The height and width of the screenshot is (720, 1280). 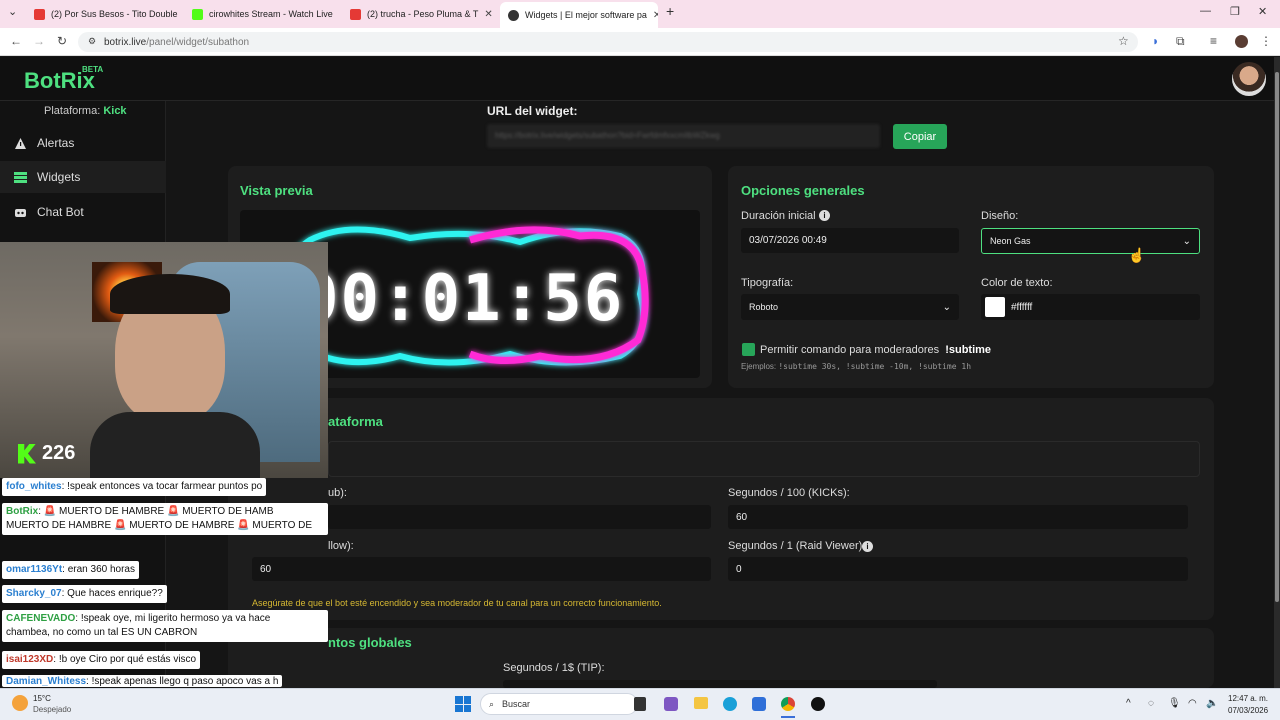 I want to click on font-label: Tipografía:, so click(x=767, y=283).